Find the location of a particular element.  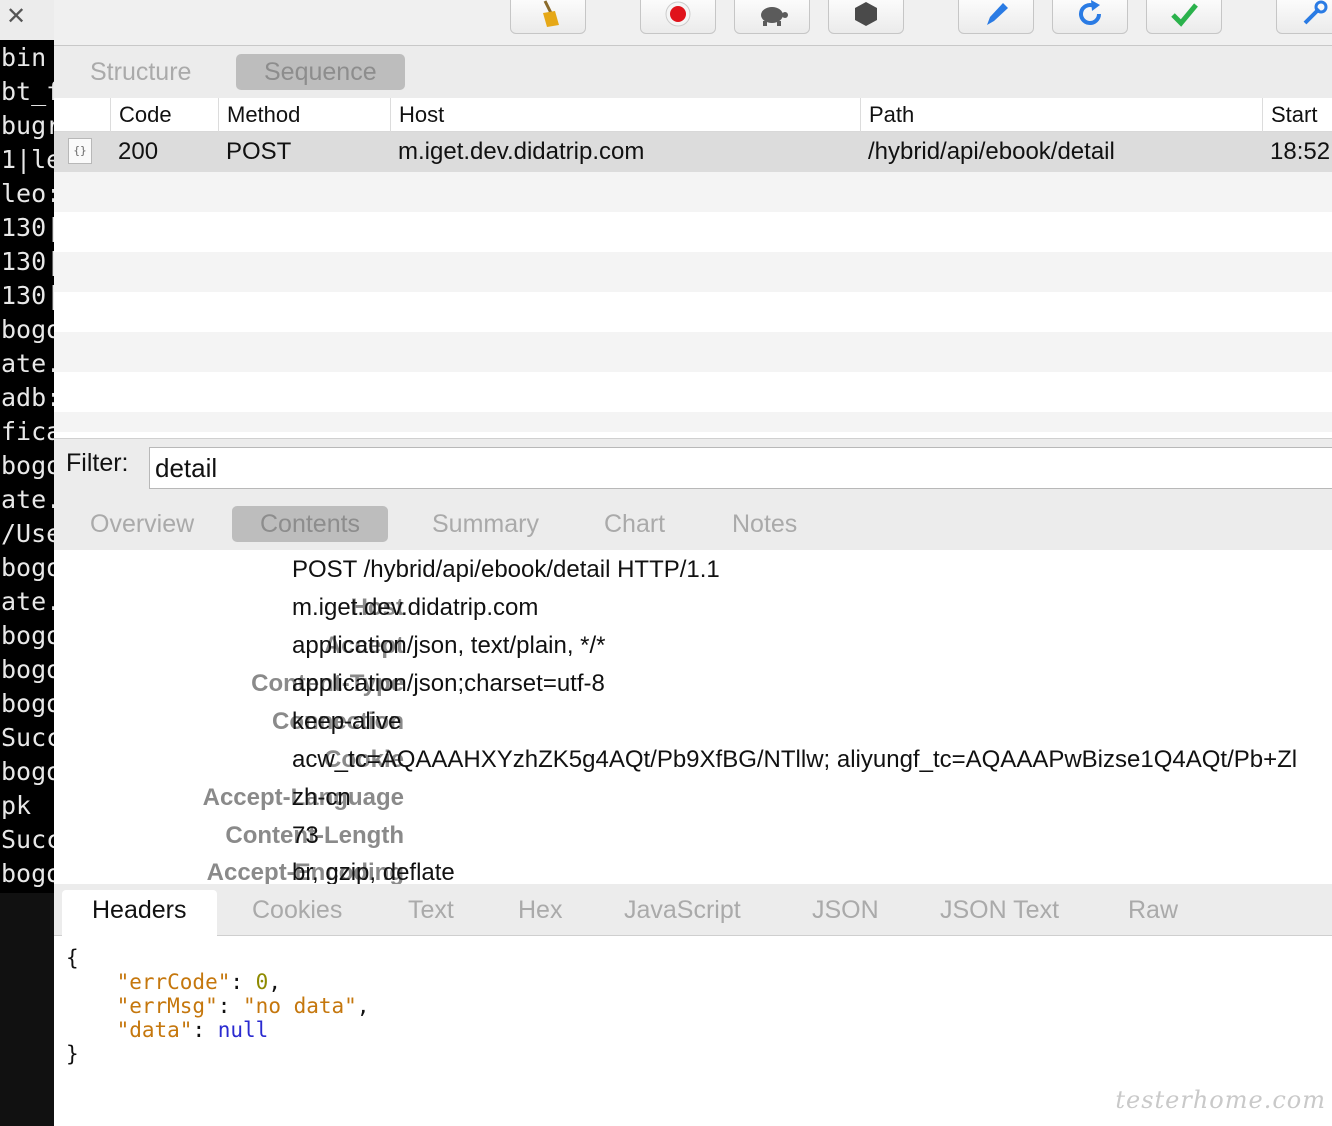

broom-icon is located at coordinates (551, 13).